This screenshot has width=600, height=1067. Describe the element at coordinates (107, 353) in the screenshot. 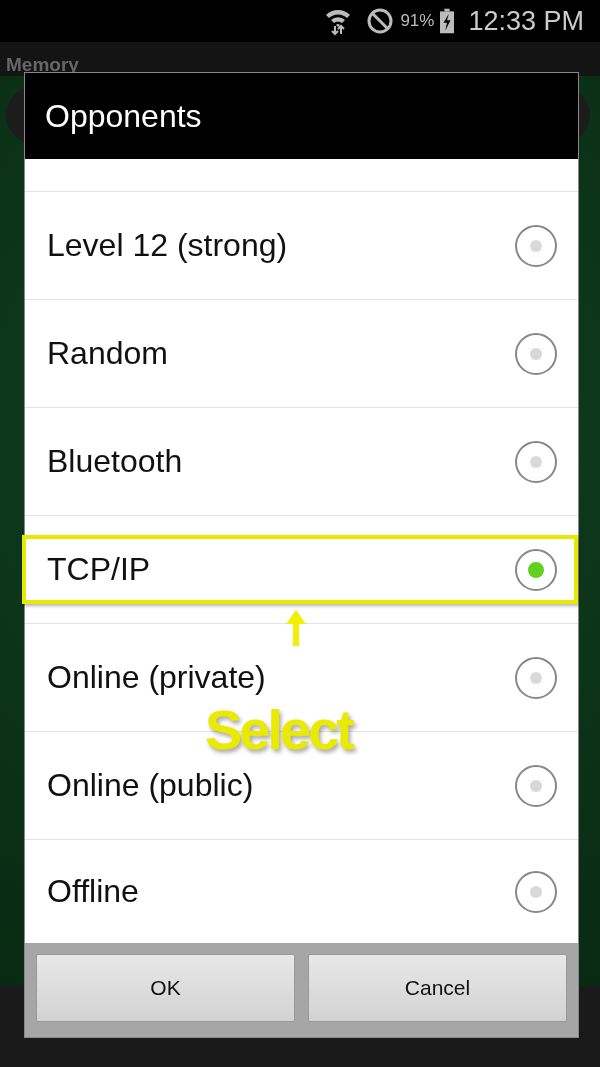

I see `option-label: Random` at that location.